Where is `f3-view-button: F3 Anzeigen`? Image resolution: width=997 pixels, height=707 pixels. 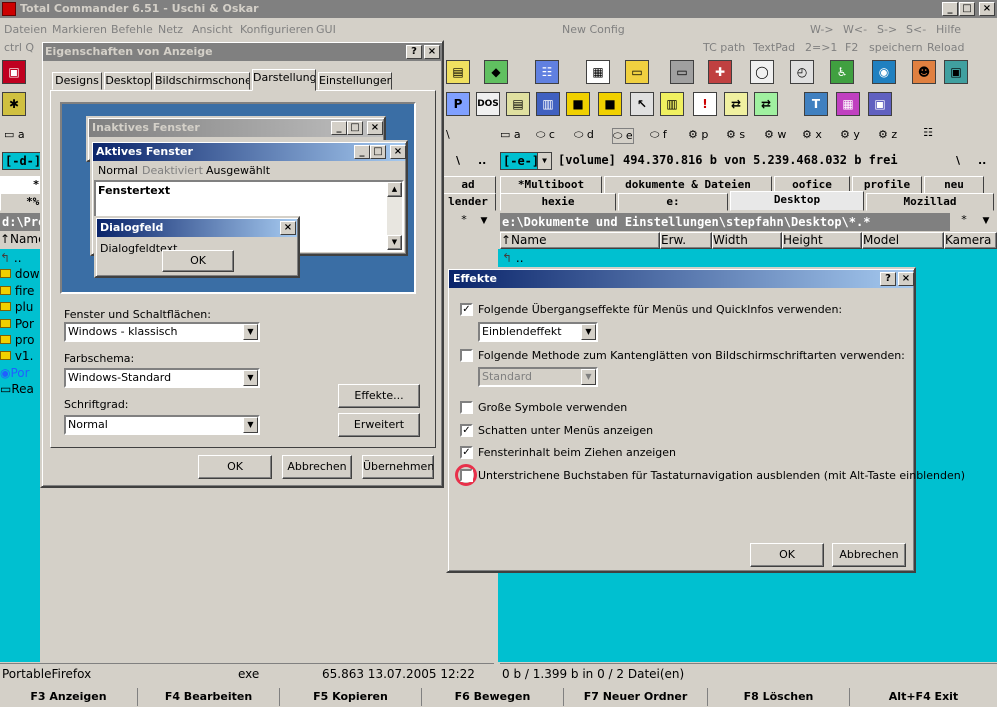
f3-view-button: F3 Anzeigen is located at coordinates (69, 697).